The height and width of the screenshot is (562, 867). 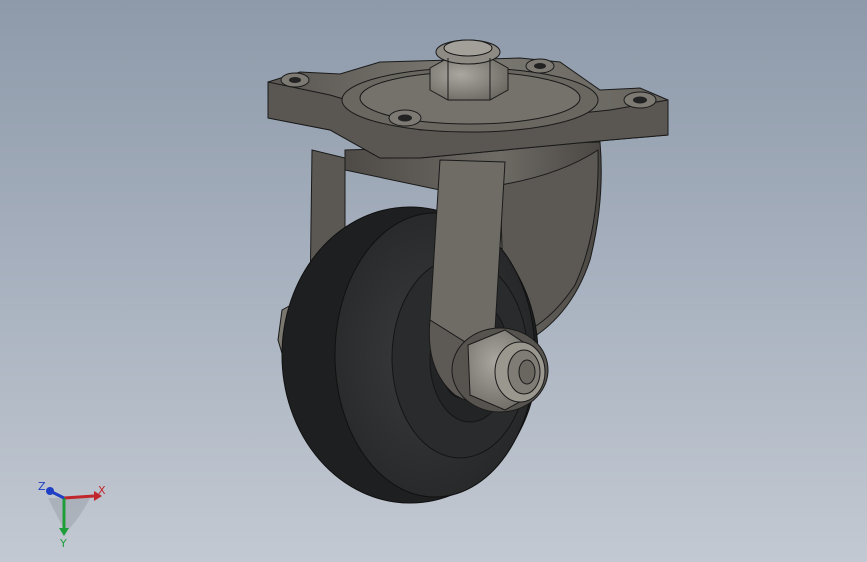 I want to click on z-axis-dot, so click(x=50, y=491).